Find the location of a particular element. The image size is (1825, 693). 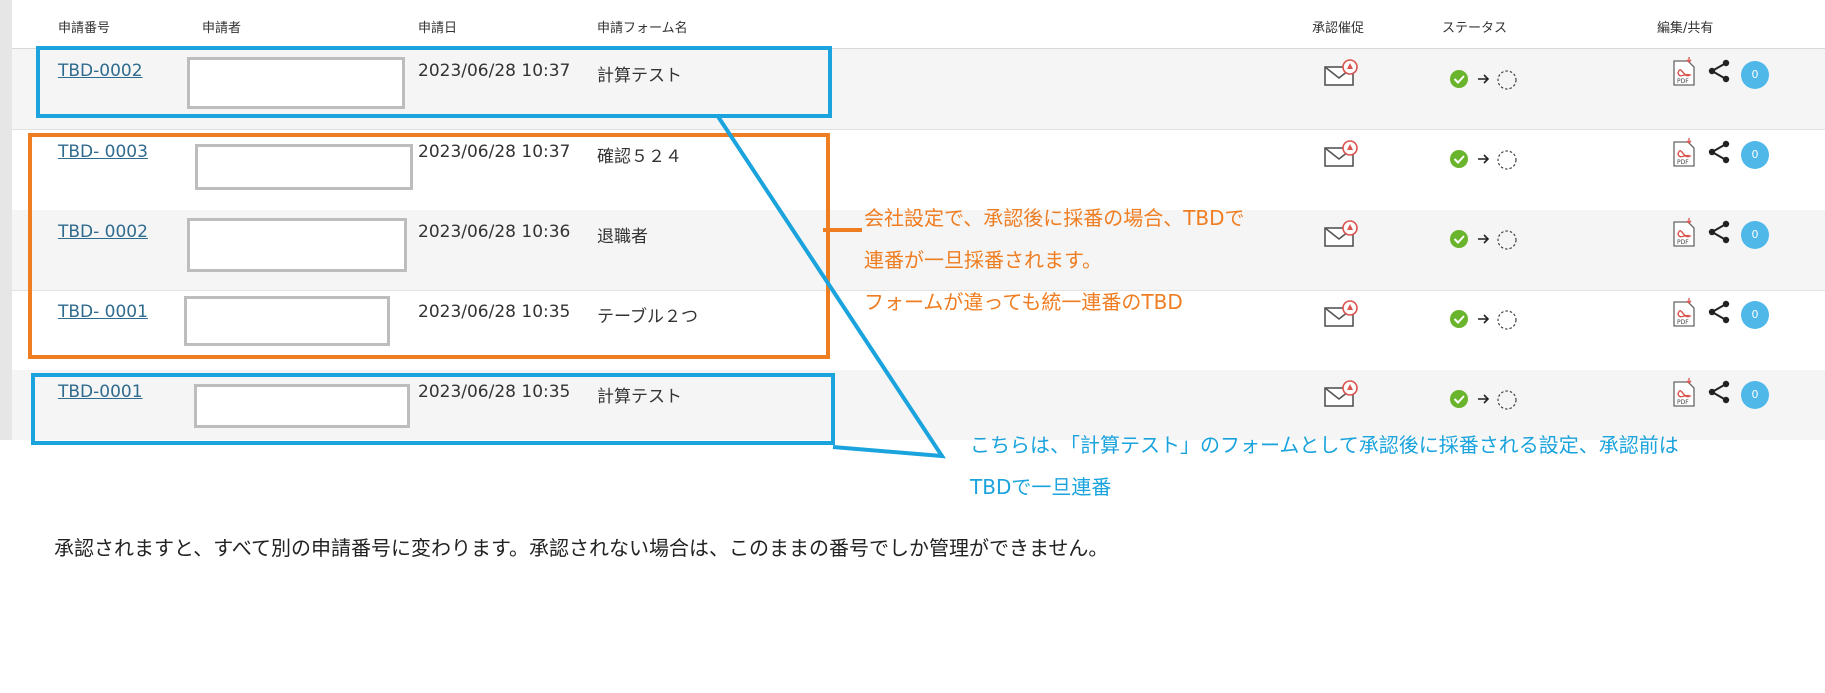

blue-note-line-2: TBDで一旦連番 is located at coordinates (1041, 487).